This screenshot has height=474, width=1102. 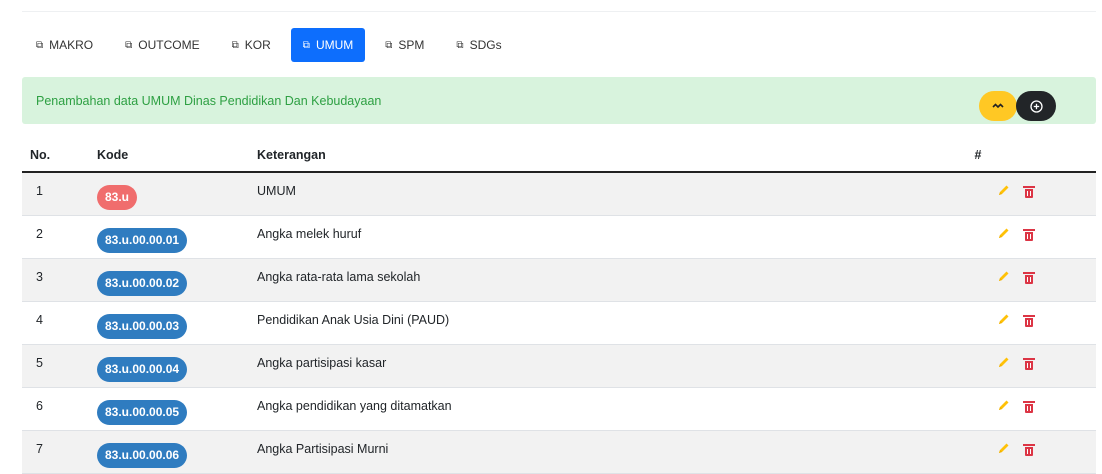 What do you see at coordinates (39, 406) in the screenshot?
I see `row-number: 6` at bounding box center [39, 406].